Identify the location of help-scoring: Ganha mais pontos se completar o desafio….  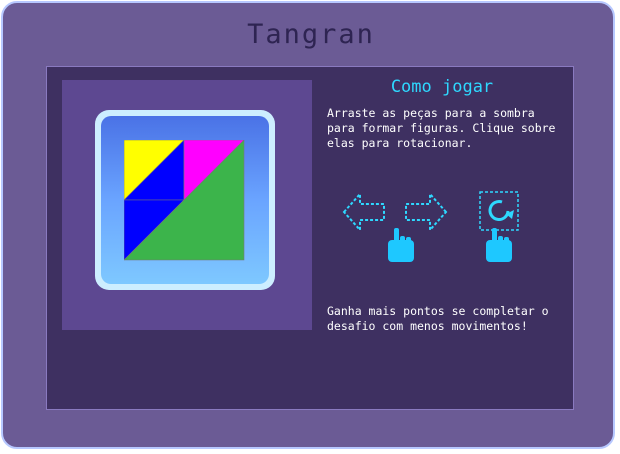
(438, 318).